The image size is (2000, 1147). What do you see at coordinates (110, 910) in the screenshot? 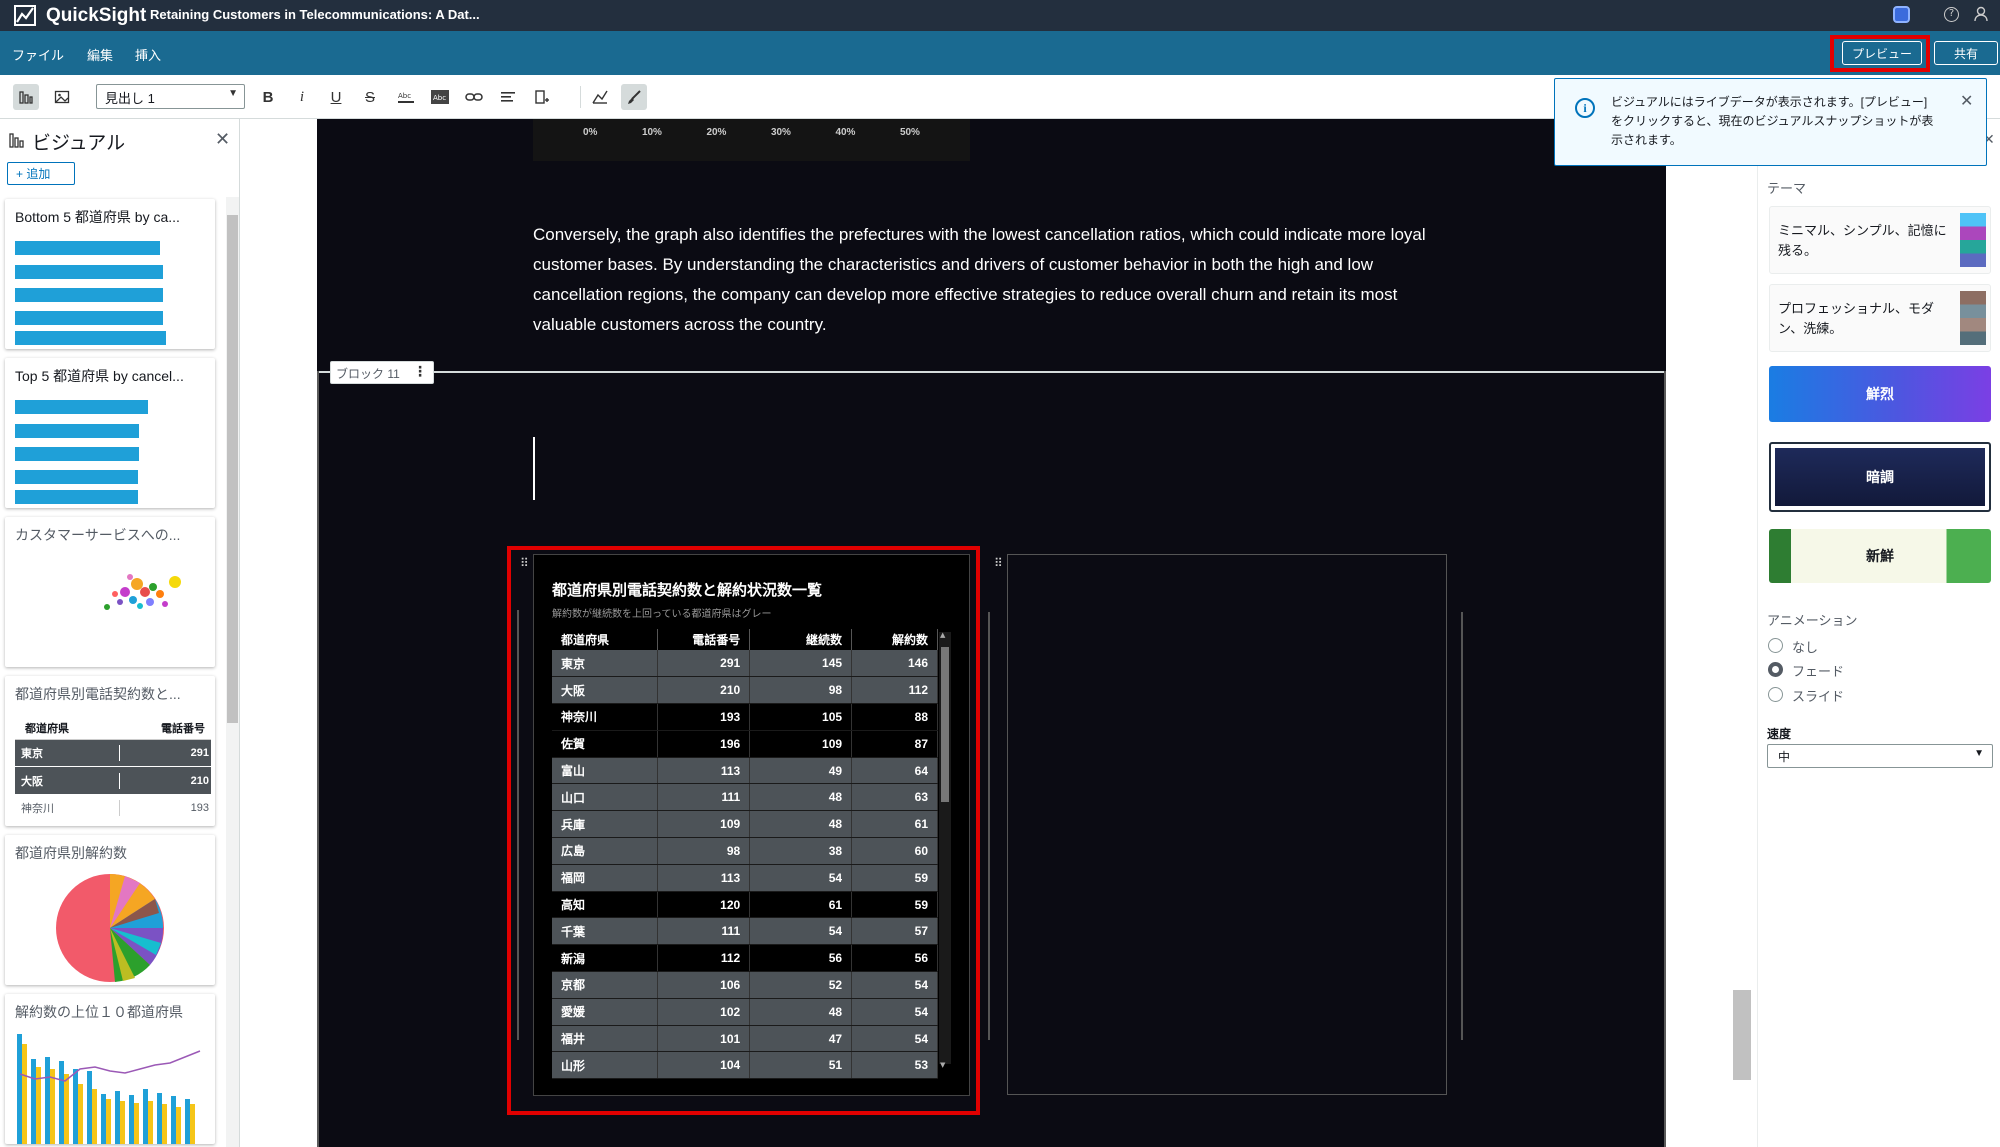
I see `visual-card-cancellations-pie: 都道府県別解約数` at bounding box center [110, 910].